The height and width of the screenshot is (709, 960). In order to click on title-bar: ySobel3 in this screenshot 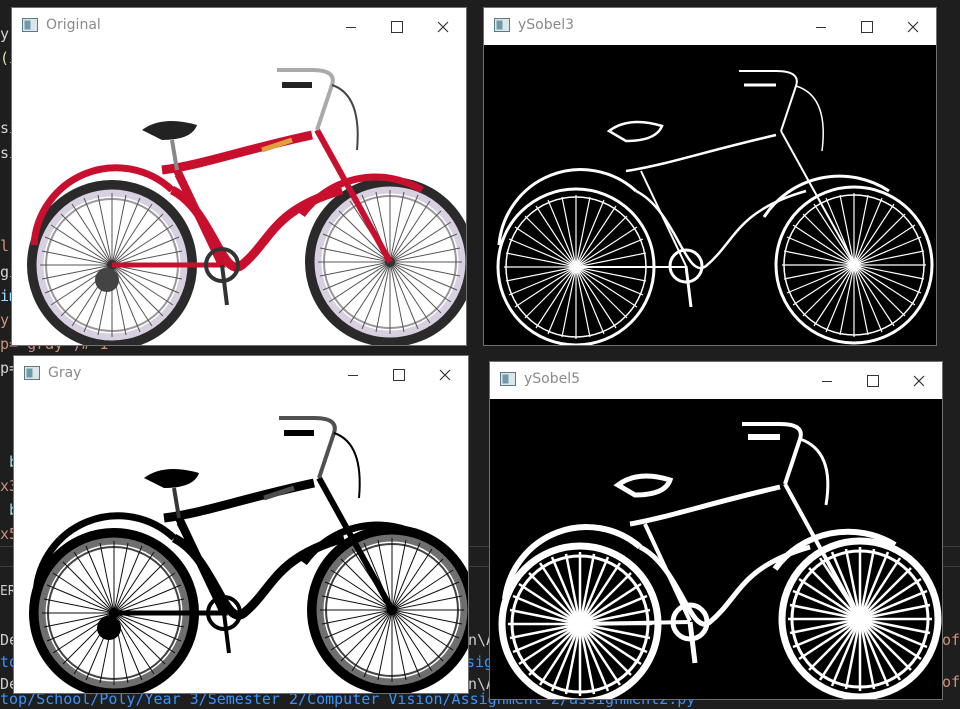, I will do `click(710, 26)`.